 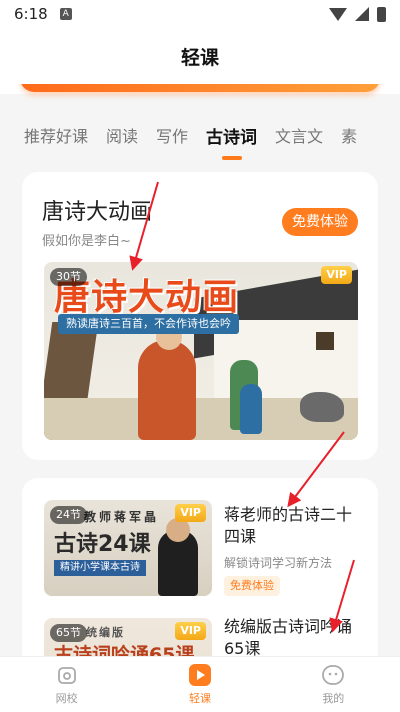 I want to click on course-thumbnail: 教师蒋军晶 古诗24课 精讲小学课本古诗 24节 VIP, so click(x=128, y=548).